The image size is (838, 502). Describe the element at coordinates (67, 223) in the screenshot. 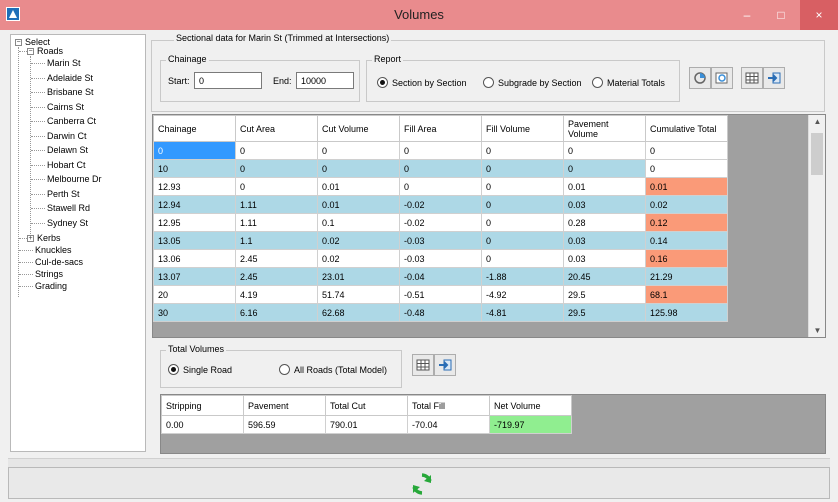

I see `tree-road-item: Sydney St` at that location.